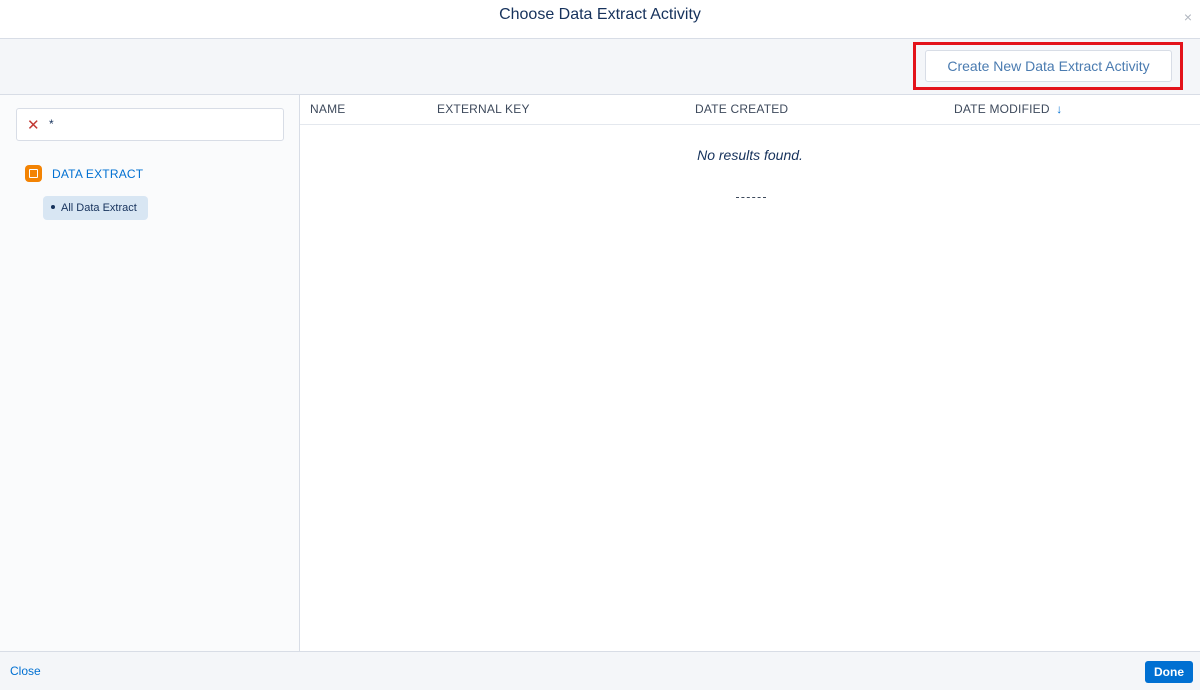 This screenshot has height=690, width=1200. What do you see at coordinates (1002, 109) in the screenshot?
I see `column-header-date-modified-label: DATE MODIFIED` at bounding box center [1002, 109].